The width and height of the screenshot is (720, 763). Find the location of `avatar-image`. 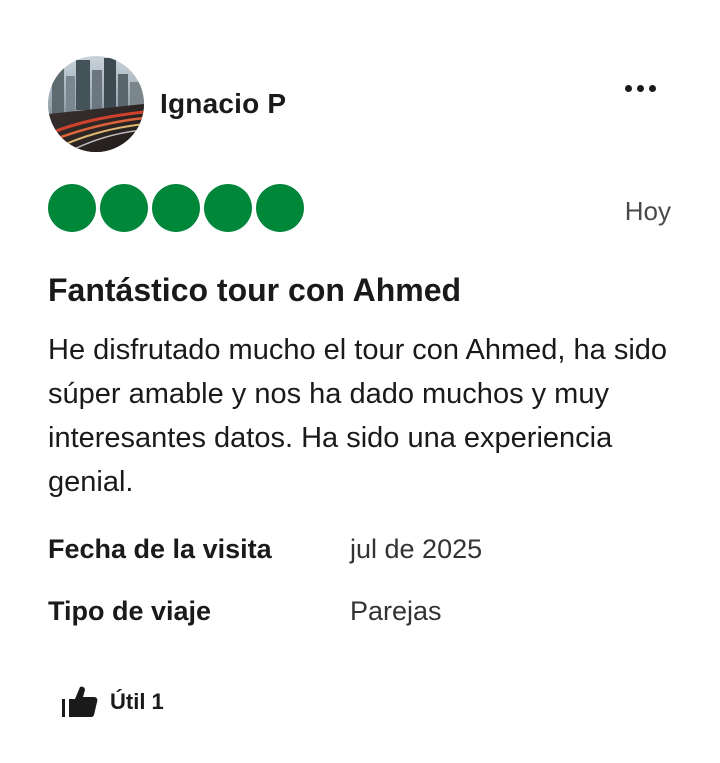

avatar-image is located at coordinates (96, 104).